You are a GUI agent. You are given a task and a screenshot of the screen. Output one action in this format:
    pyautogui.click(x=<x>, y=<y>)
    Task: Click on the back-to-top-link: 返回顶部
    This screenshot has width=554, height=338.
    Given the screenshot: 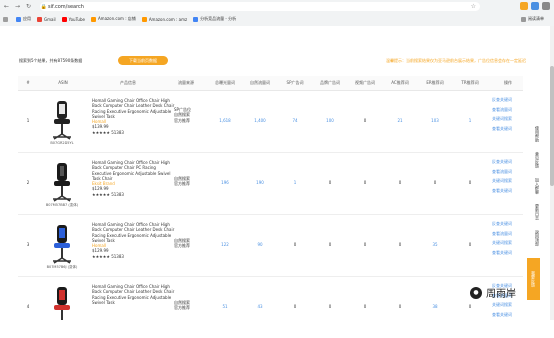 What is the action you would take?
    pyautogui.click(x=533, y=238)
    